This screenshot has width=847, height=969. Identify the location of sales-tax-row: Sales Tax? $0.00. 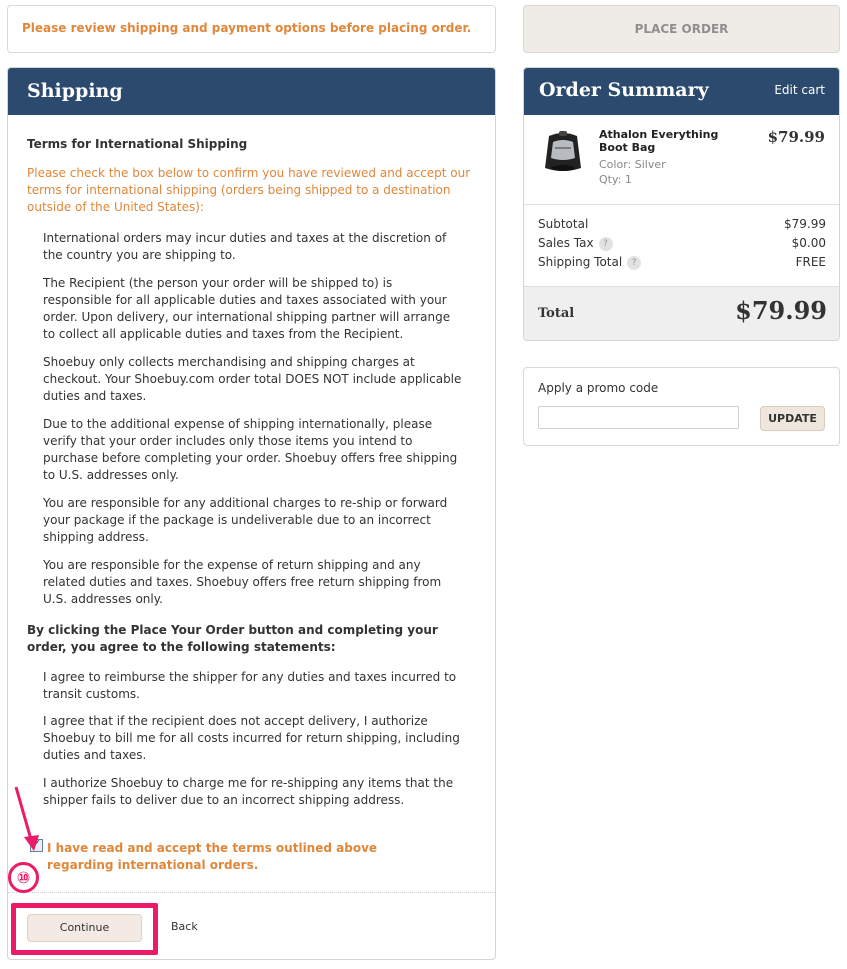
(682, 244).